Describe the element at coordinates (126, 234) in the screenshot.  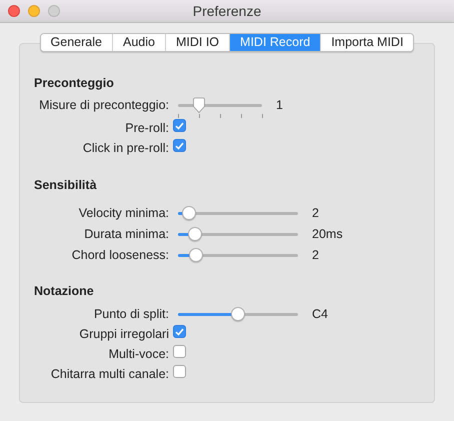
I see `field-label: Durata minima:` at that location.